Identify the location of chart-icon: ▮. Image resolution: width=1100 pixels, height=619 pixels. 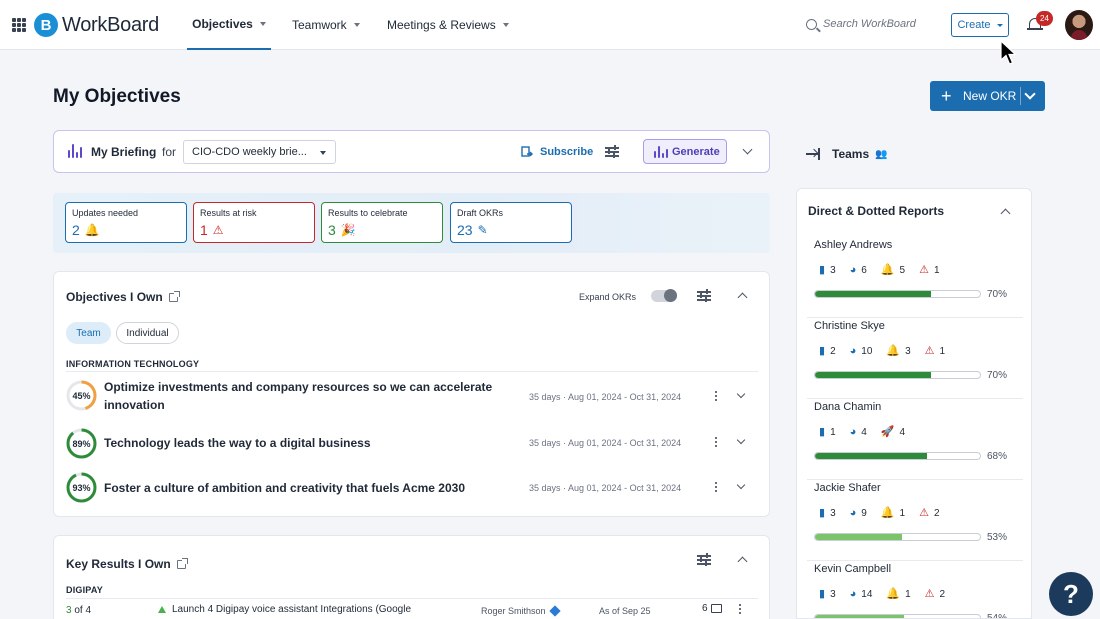
(822, 432).